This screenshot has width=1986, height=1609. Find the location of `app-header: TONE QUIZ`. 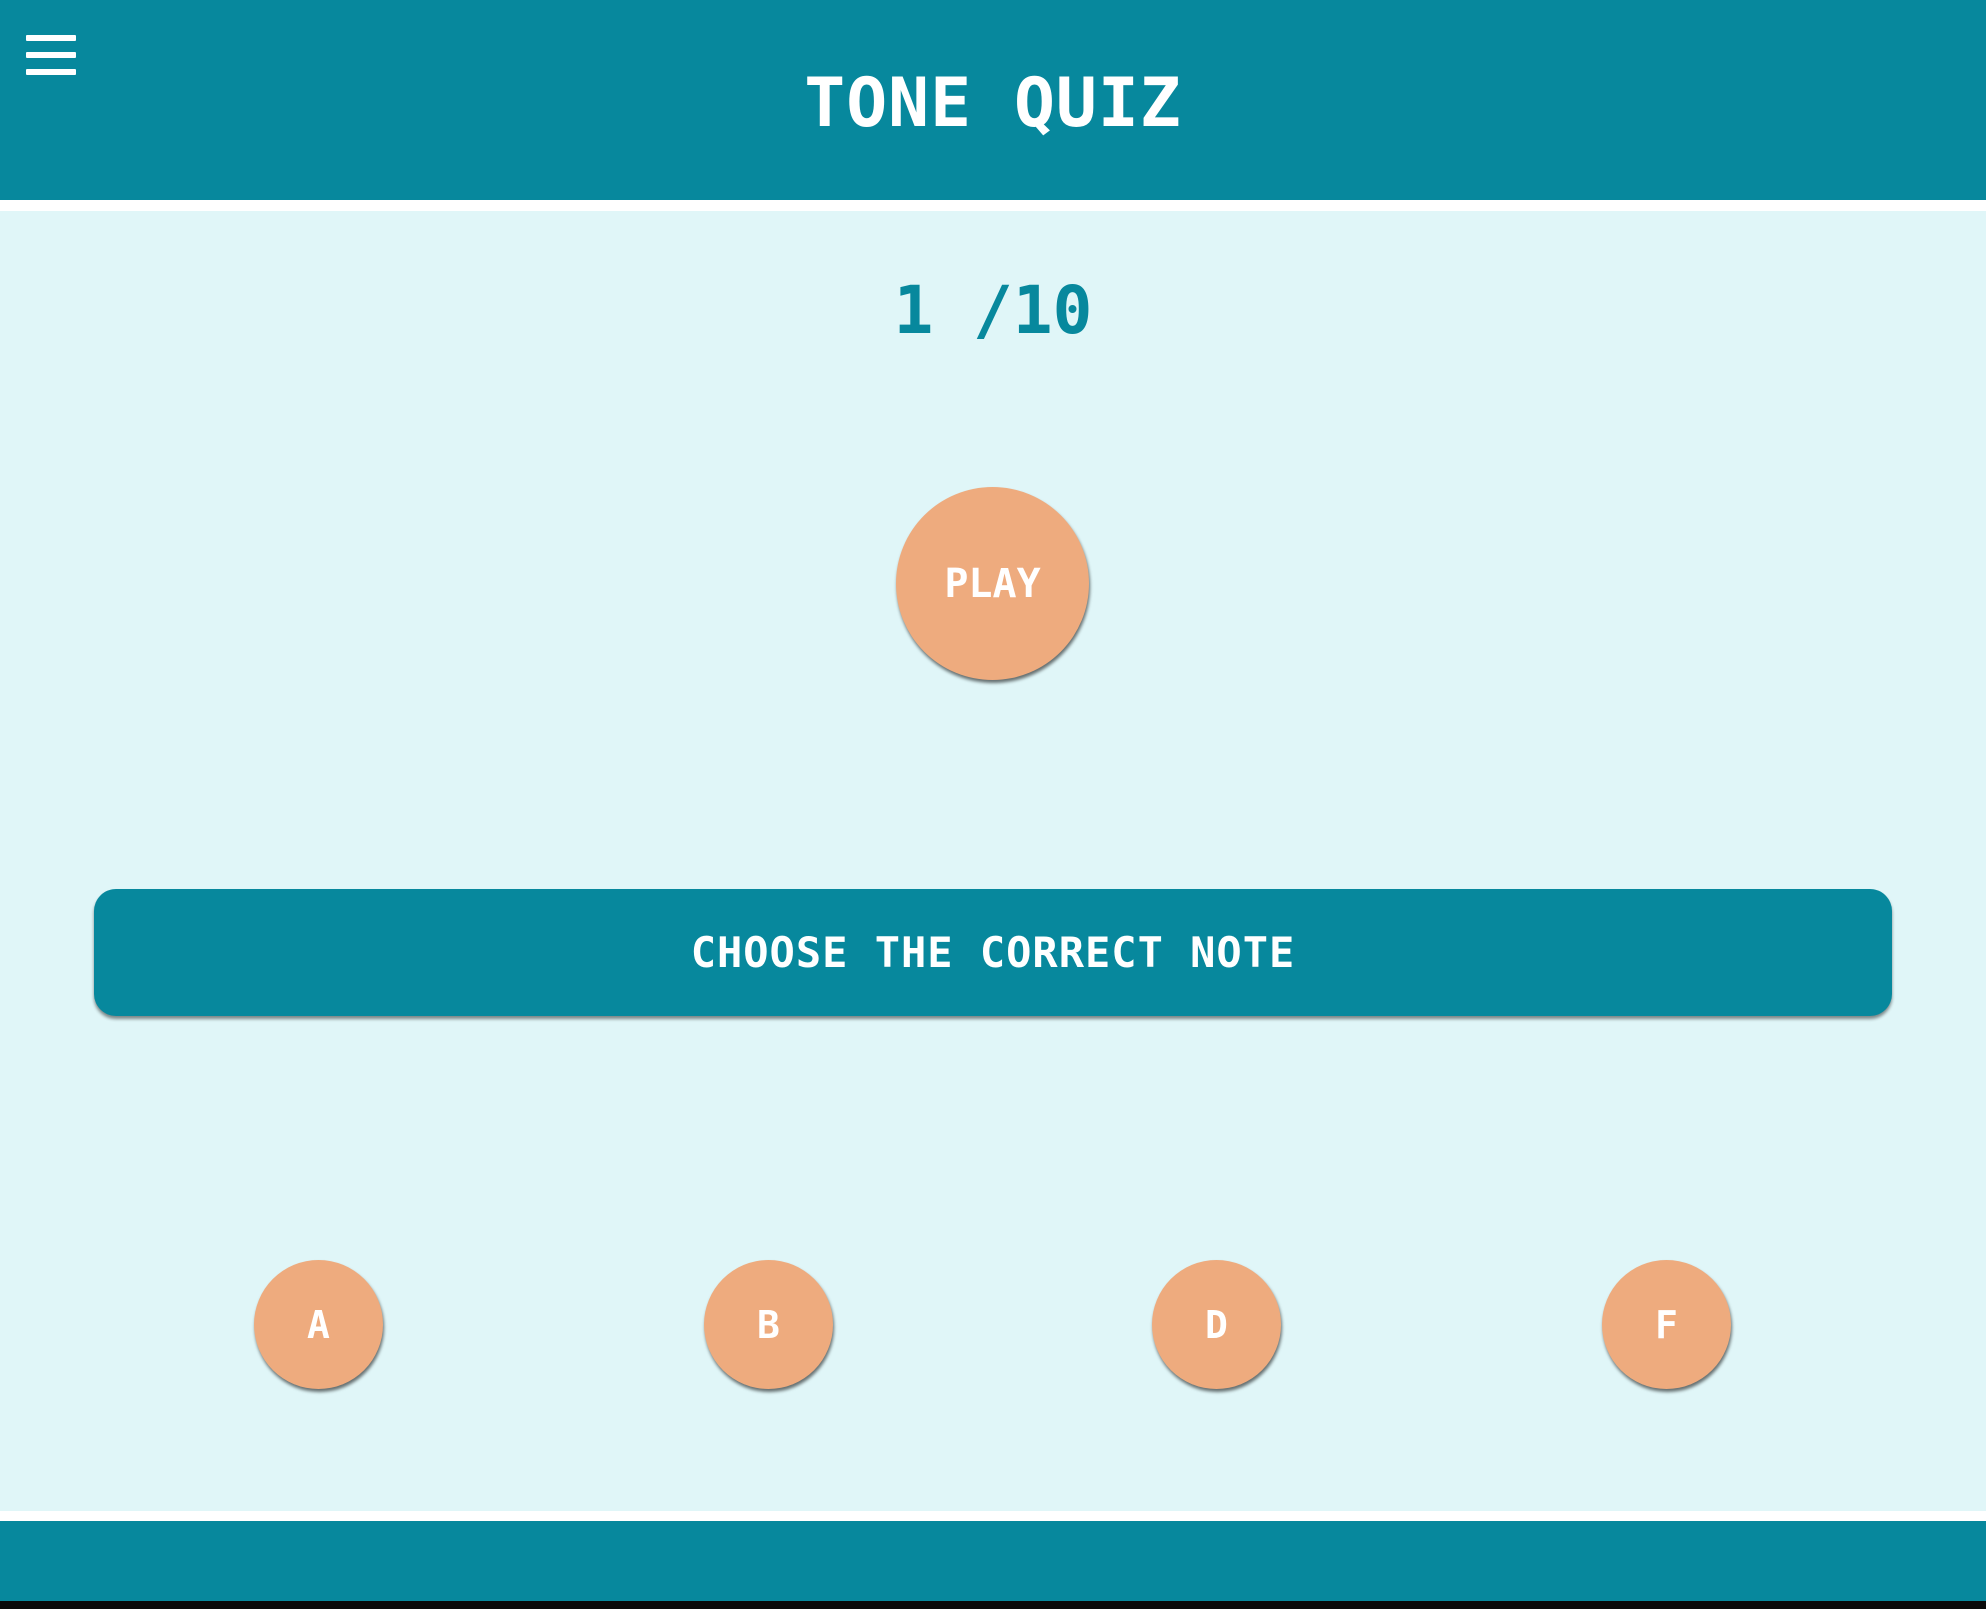

app-header: TONE QUIZ is located at coordinates (993, 100).